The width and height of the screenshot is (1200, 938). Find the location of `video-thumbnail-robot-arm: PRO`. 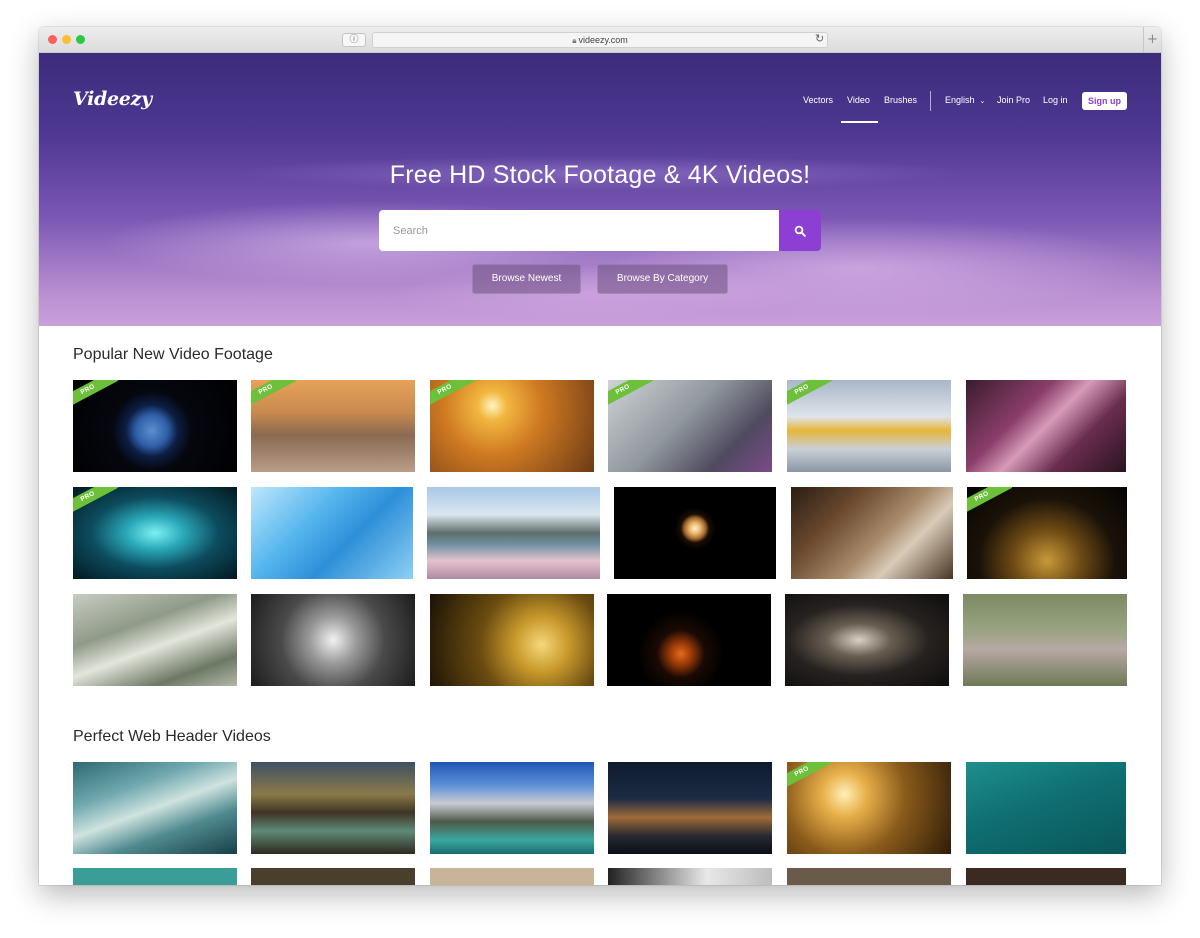

video-thumbnail-robot-arm: PRO is located at coordinates (869, 426).